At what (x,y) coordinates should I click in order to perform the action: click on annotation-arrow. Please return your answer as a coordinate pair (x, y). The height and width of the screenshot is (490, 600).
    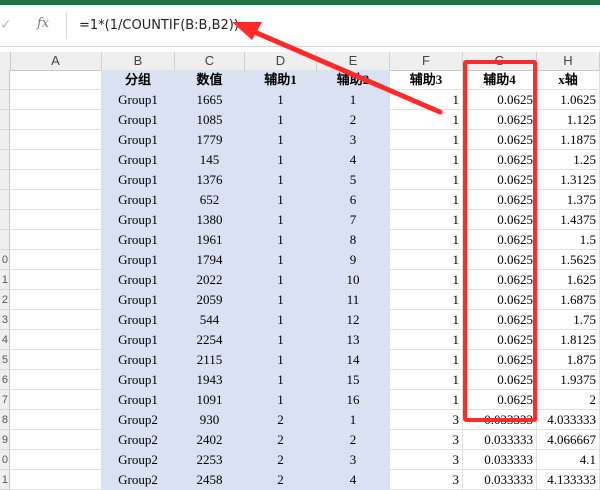
    Looking at the image, I should click on (337, 68).